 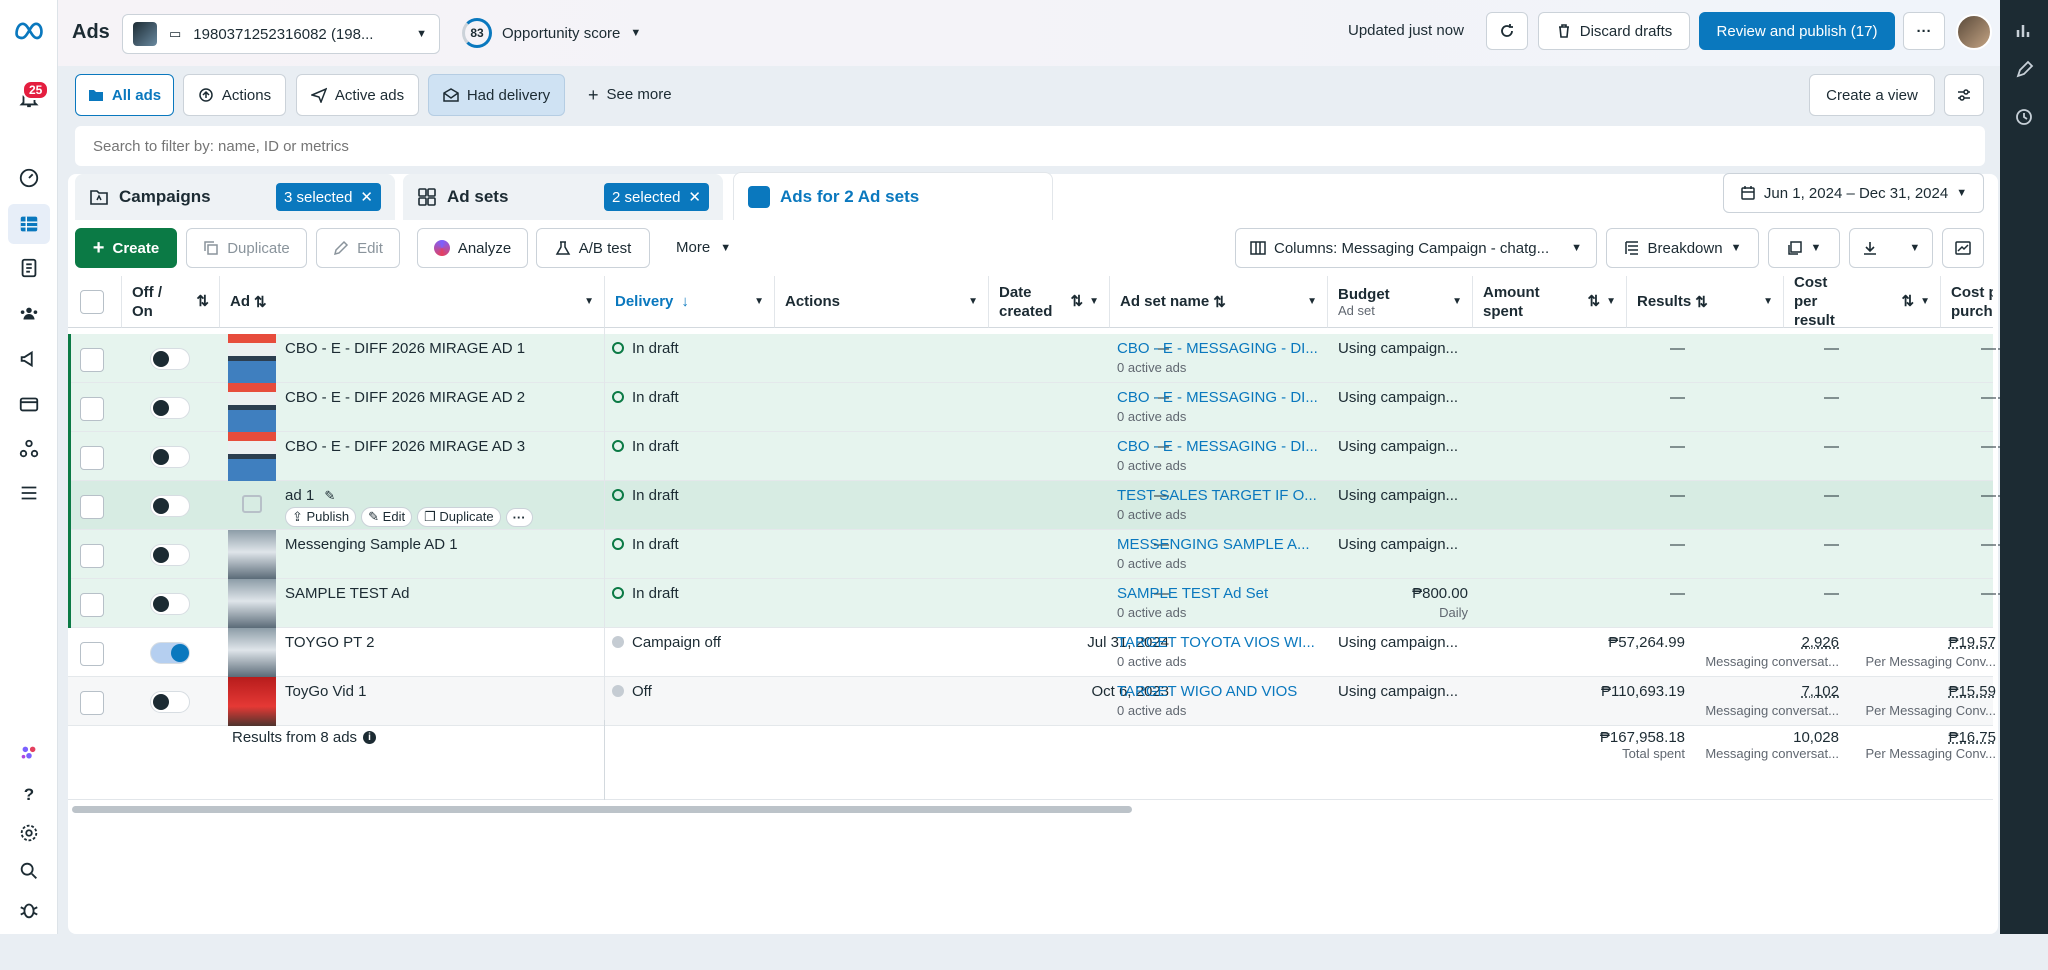 I want to click on reports-dropdown: ▼, so click(x=1804, y=248).